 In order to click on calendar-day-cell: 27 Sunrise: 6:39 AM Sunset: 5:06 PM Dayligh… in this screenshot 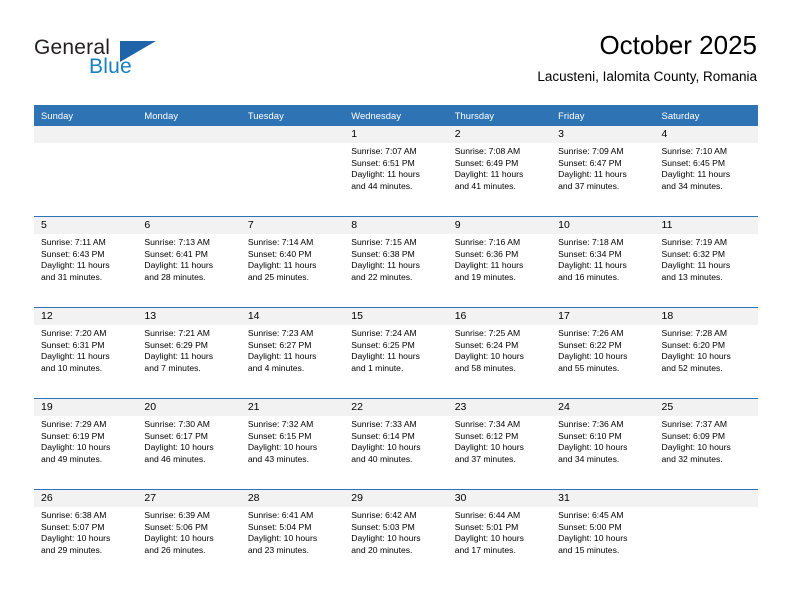, I will do `click(189, 534)`.